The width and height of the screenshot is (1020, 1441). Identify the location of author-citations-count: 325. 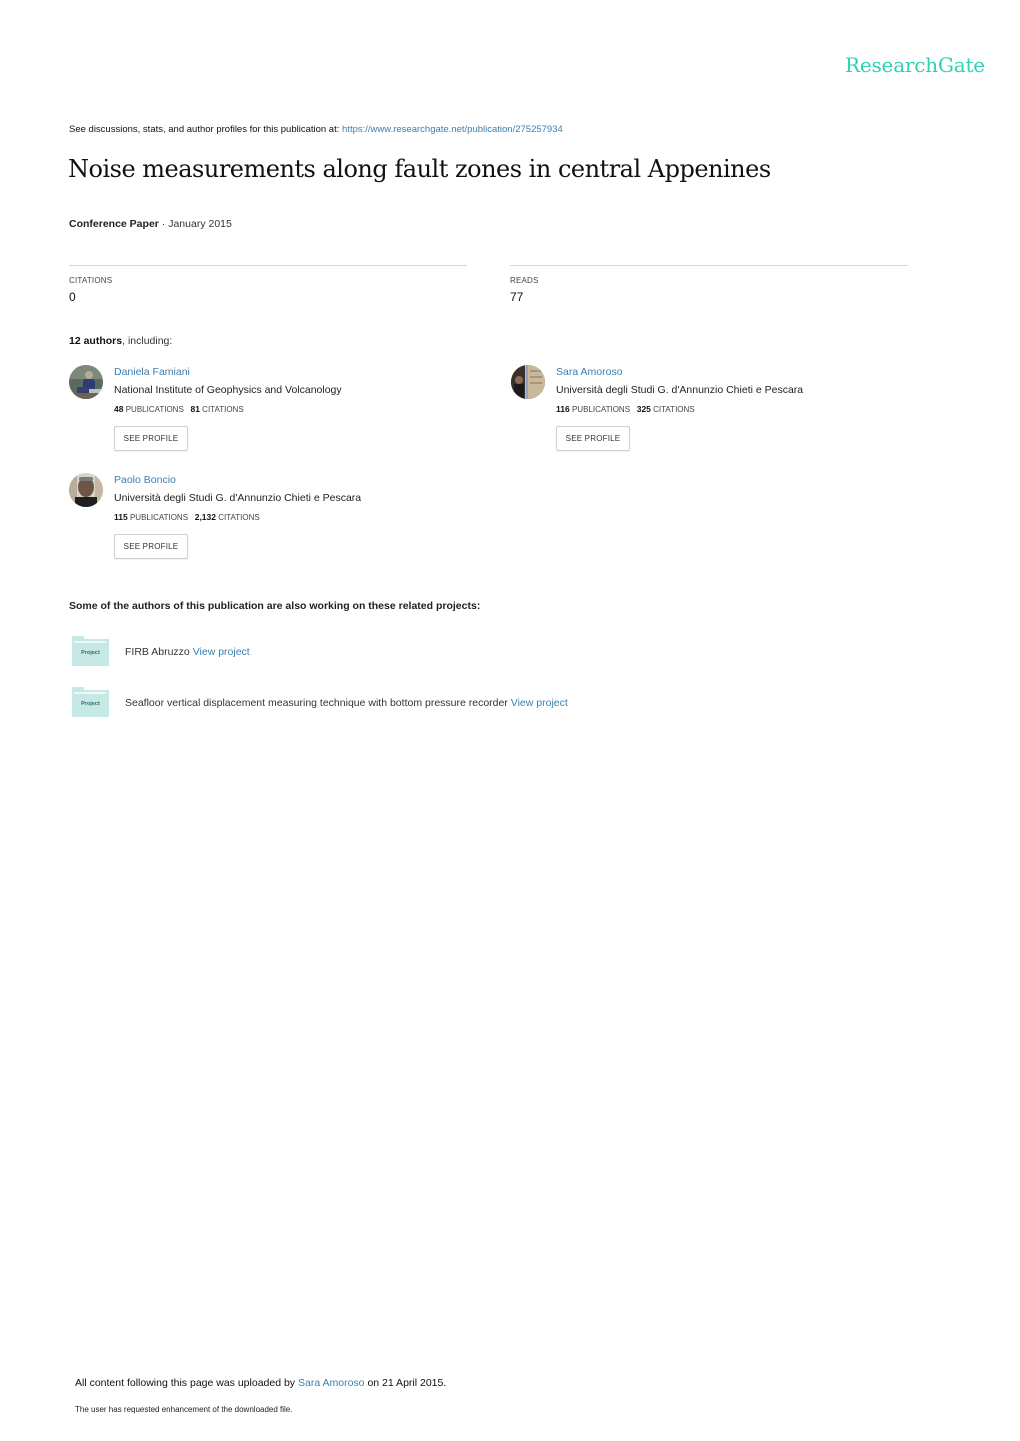
(643, 409).